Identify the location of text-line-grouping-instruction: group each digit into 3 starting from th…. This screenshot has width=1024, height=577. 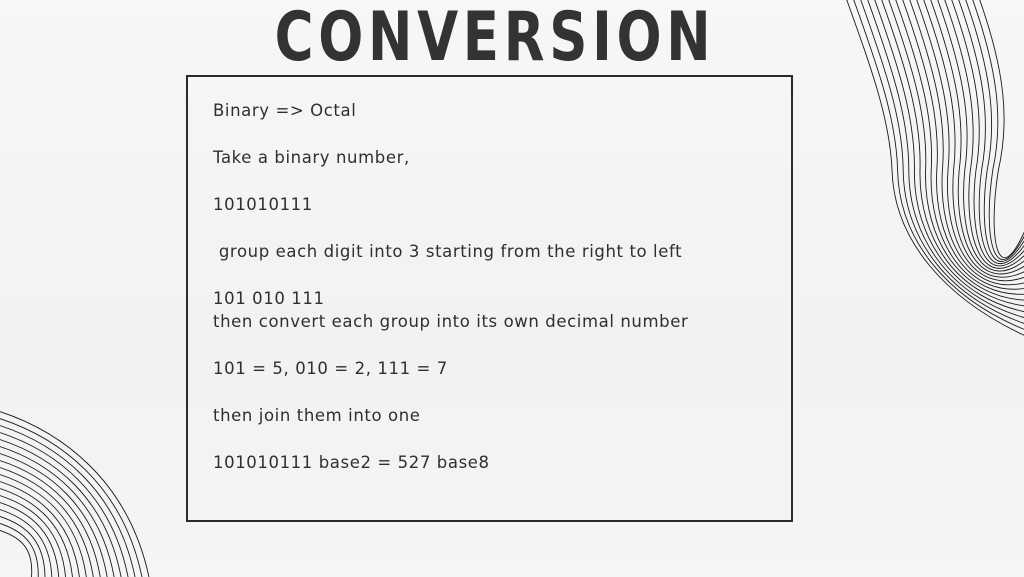
(448, 251).